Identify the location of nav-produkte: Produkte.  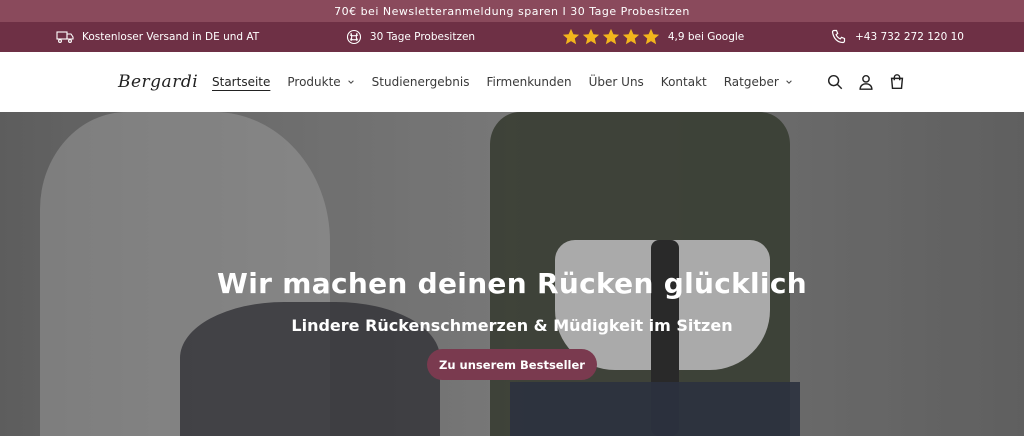
(320, 82).